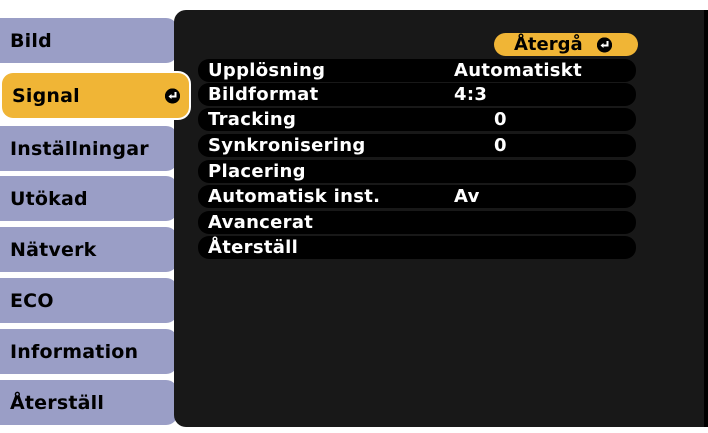  I want to click on menu-tab-label: Information, so click(74, 351).